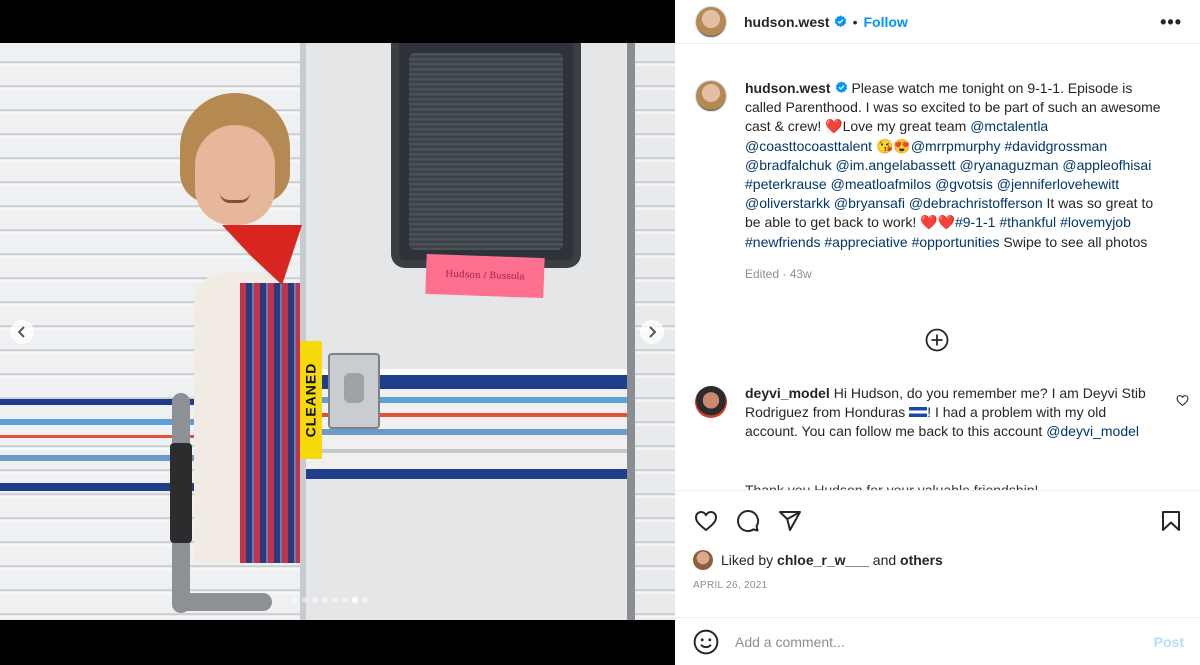  What do you see at coordinates (885, 22) in the screenshot?
I see `follow-button: Follow` at bounding box center [885, 22].